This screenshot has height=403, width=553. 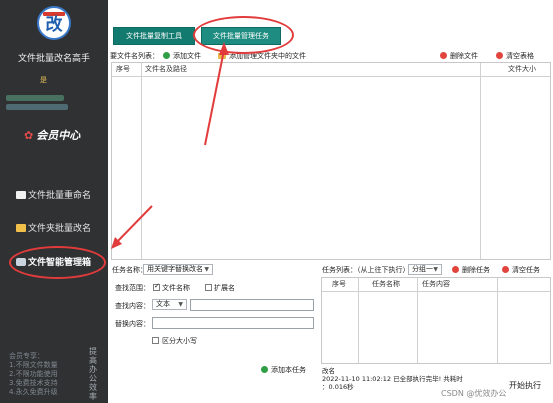 I want to click on log-line: 2022-11-10 11:02:12 已全部执行完毕! 共耗时, so click(x=392, y=379).